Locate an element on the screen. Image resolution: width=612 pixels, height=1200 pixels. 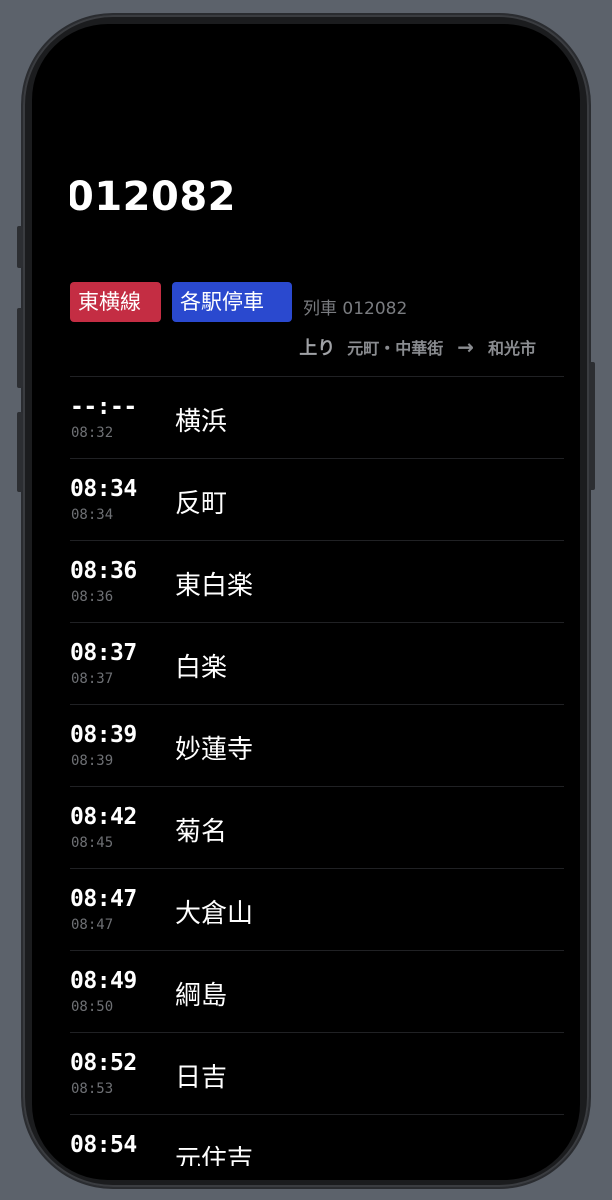
stop-row: 08:47 08:47 大倉山 is located at coordinates (317, 909).